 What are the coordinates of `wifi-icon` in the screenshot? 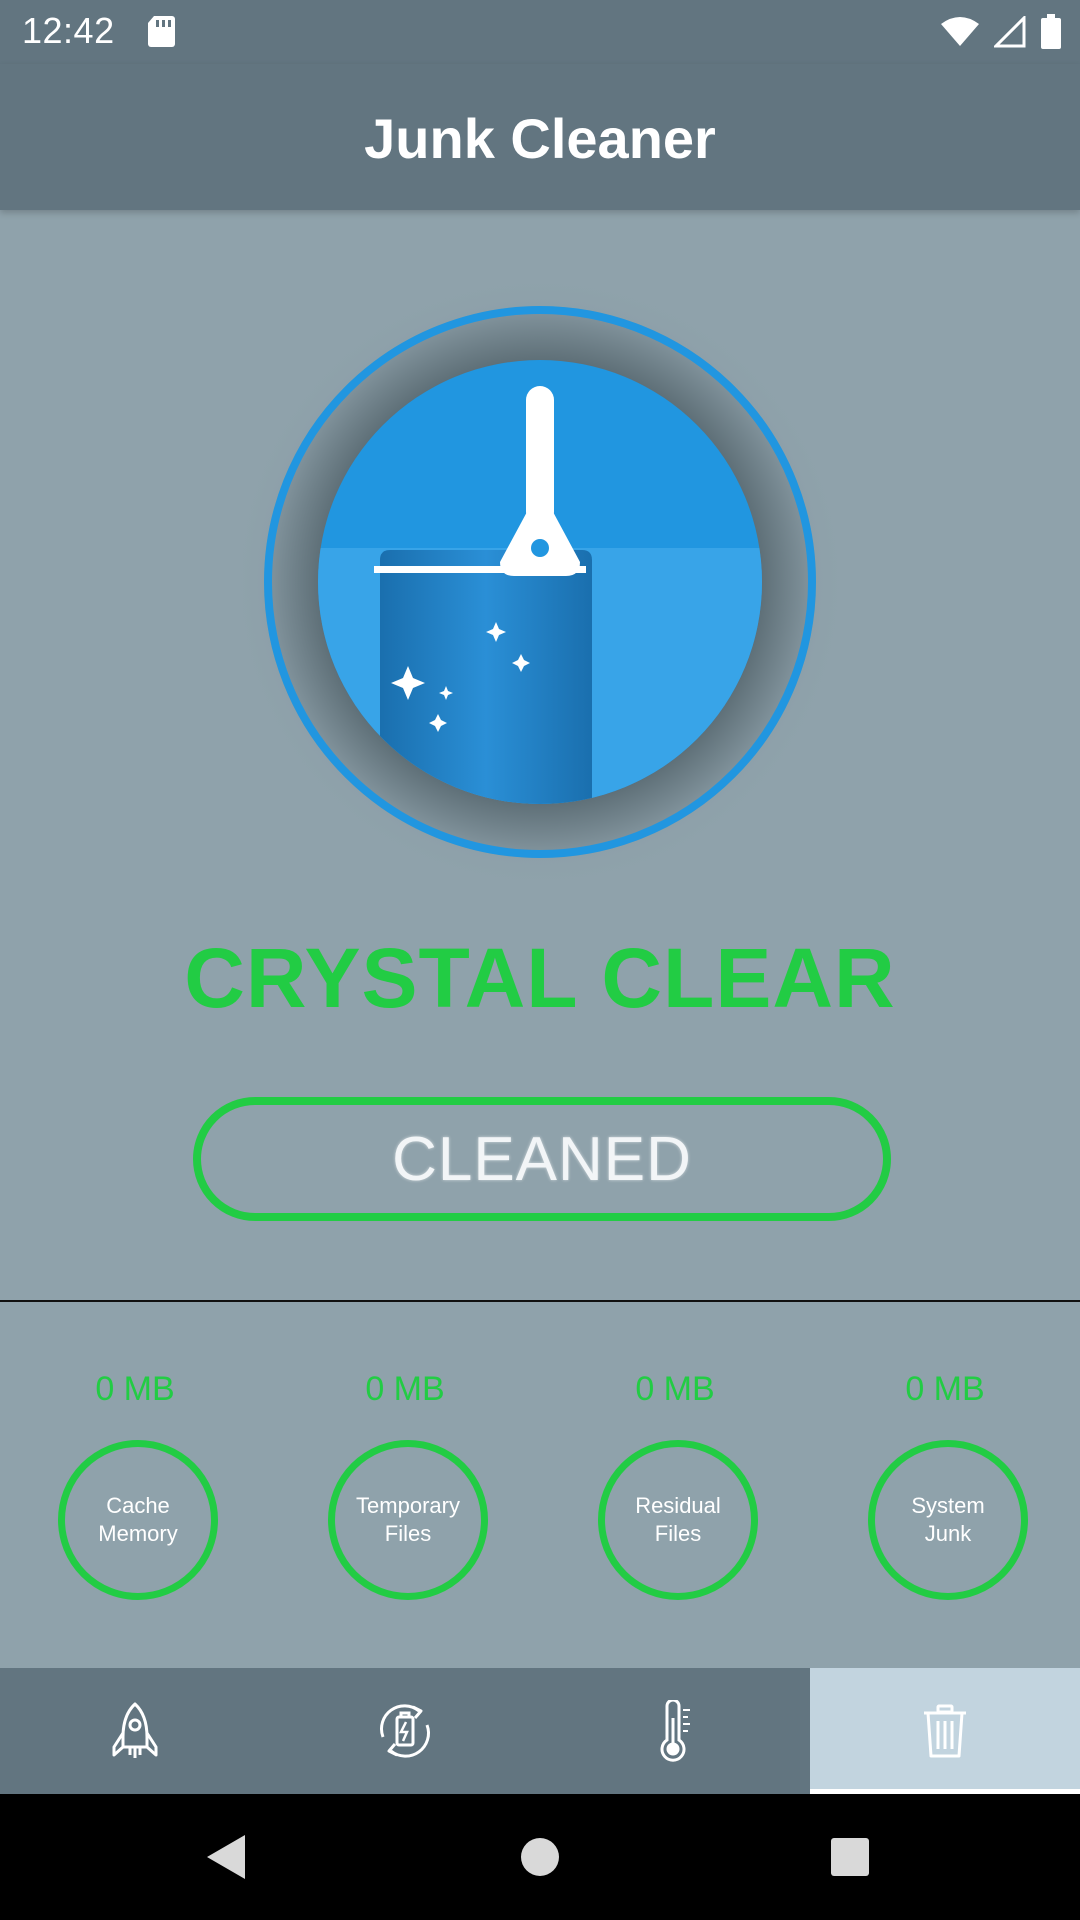 It's located at (960, 31).